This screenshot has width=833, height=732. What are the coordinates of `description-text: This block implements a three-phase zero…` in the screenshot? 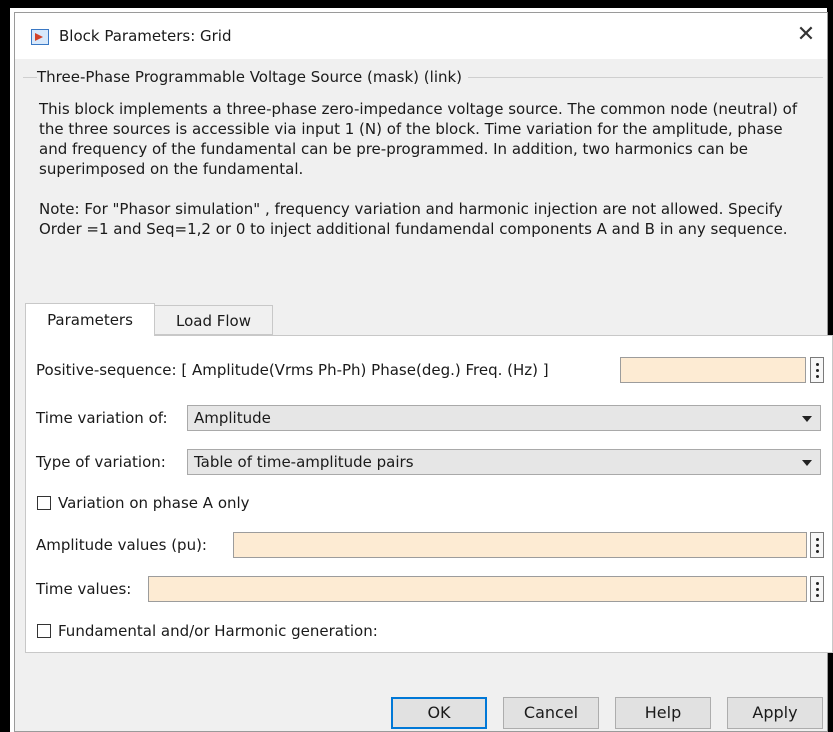 It's located at (418, 139).